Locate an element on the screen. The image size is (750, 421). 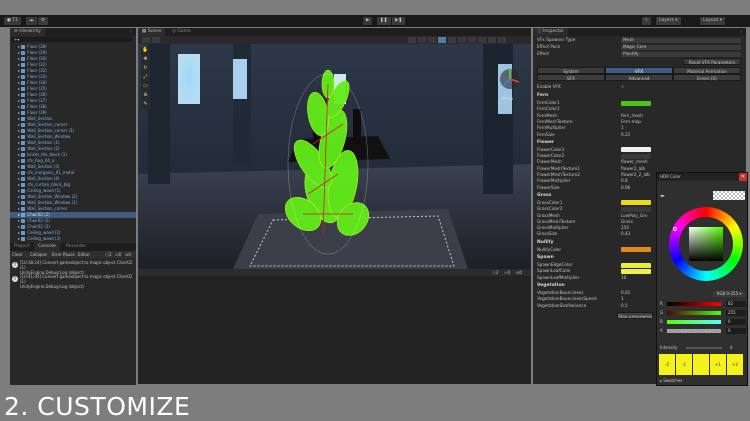
field-value: 10 is located at coordinates (623, 278).